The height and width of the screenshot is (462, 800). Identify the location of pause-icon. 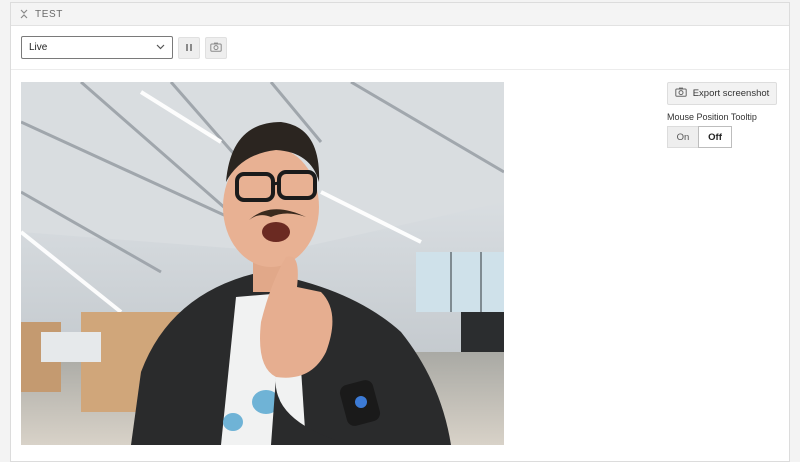
(189, 48).